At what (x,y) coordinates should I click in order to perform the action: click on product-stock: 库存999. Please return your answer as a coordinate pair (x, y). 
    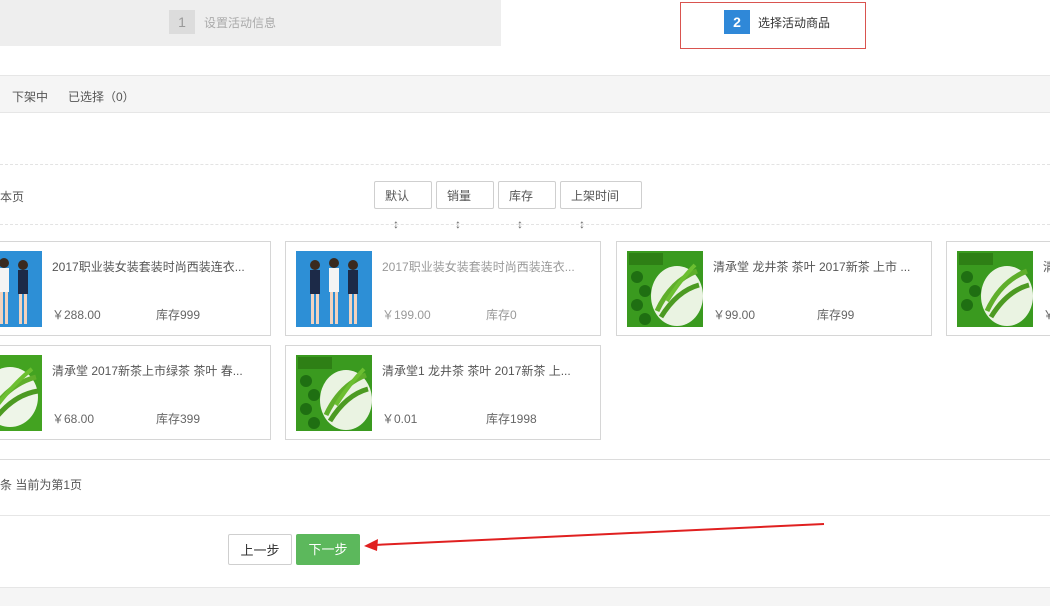
    Looking at the image, I should click on (178, 315).